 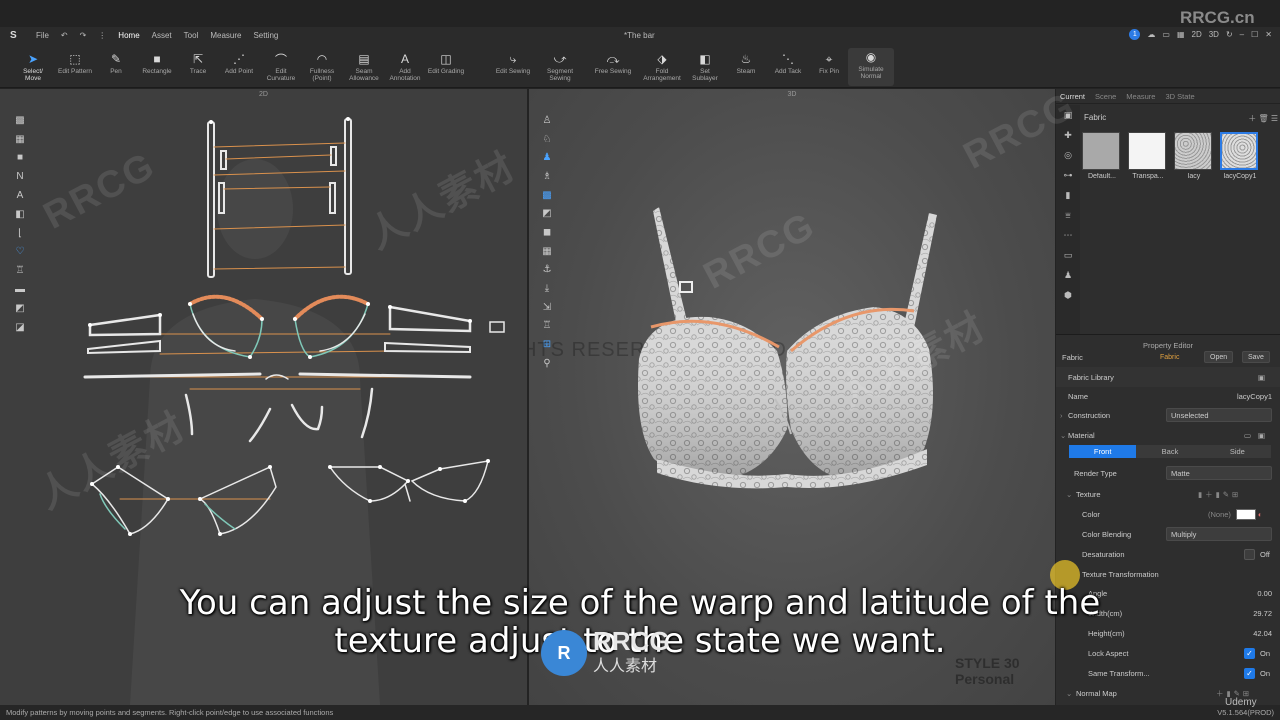 I want to click on strap-3d-right, so click(x=920, y=273).